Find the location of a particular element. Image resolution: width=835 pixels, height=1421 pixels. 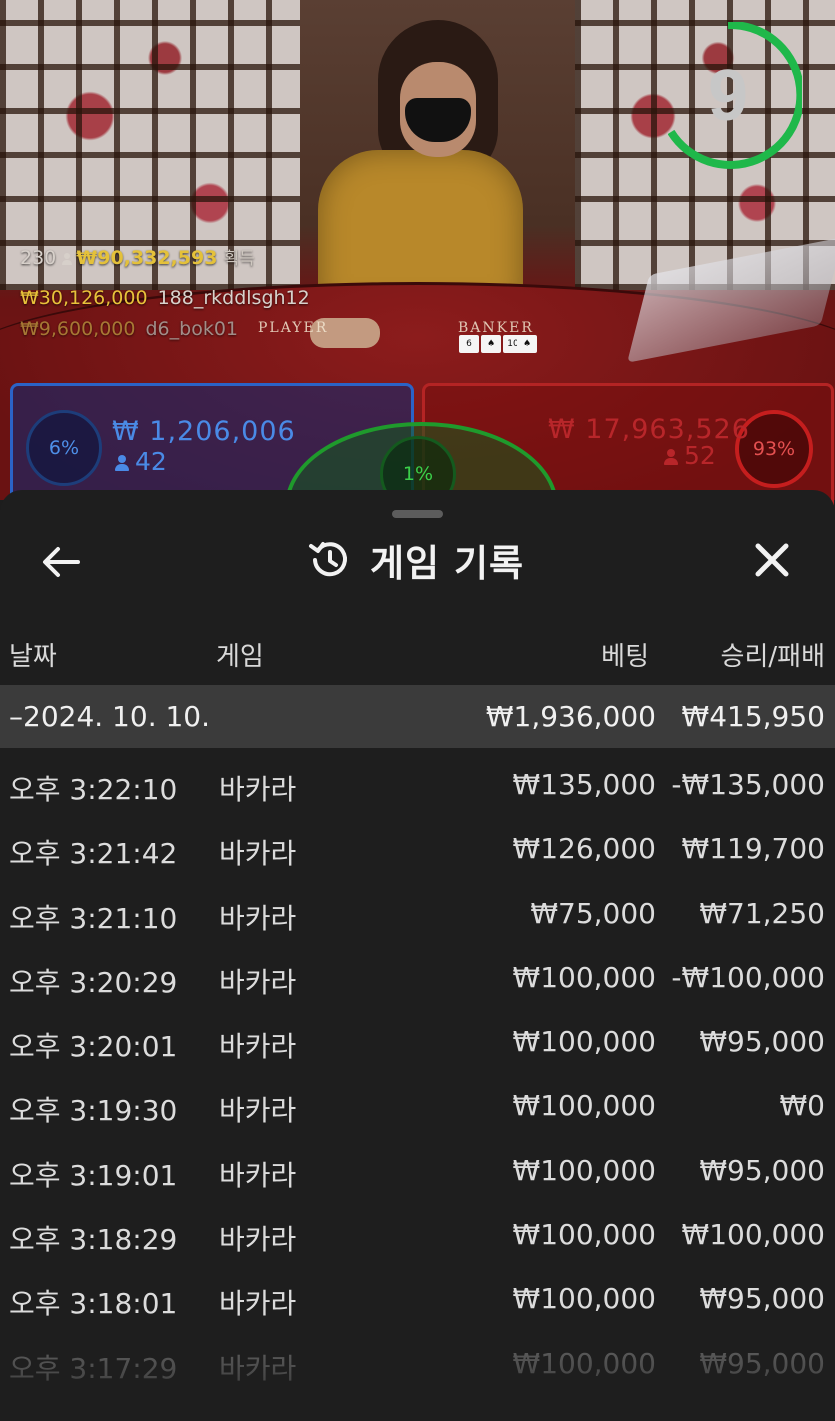

history-icon is located at coordinates (328, 559).